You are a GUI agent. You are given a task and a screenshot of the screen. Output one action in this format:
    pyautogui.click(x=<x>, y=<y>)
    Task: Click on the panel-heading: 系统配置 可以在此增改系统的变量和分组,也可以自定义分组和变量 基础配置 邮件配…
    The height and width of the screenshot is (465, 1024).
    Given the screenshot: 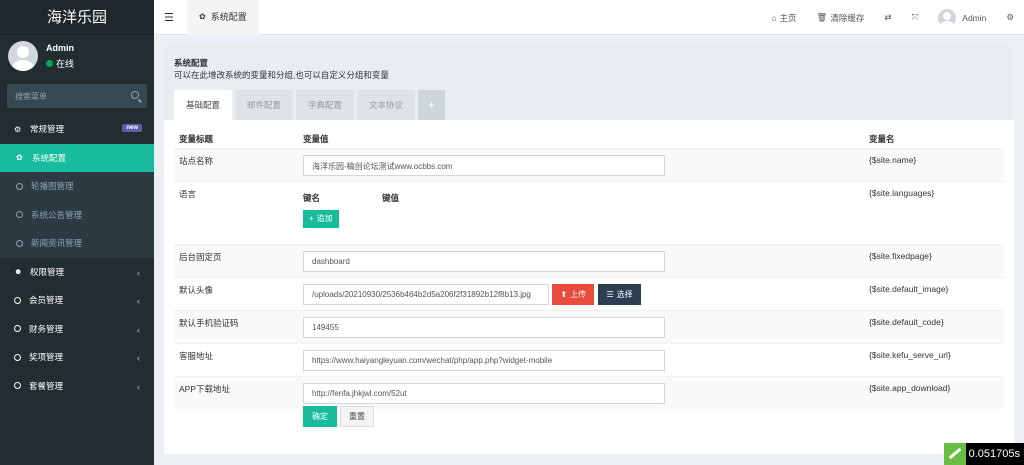 What is the action you would take?
    pyautogui.click(x=589, y=83)
    